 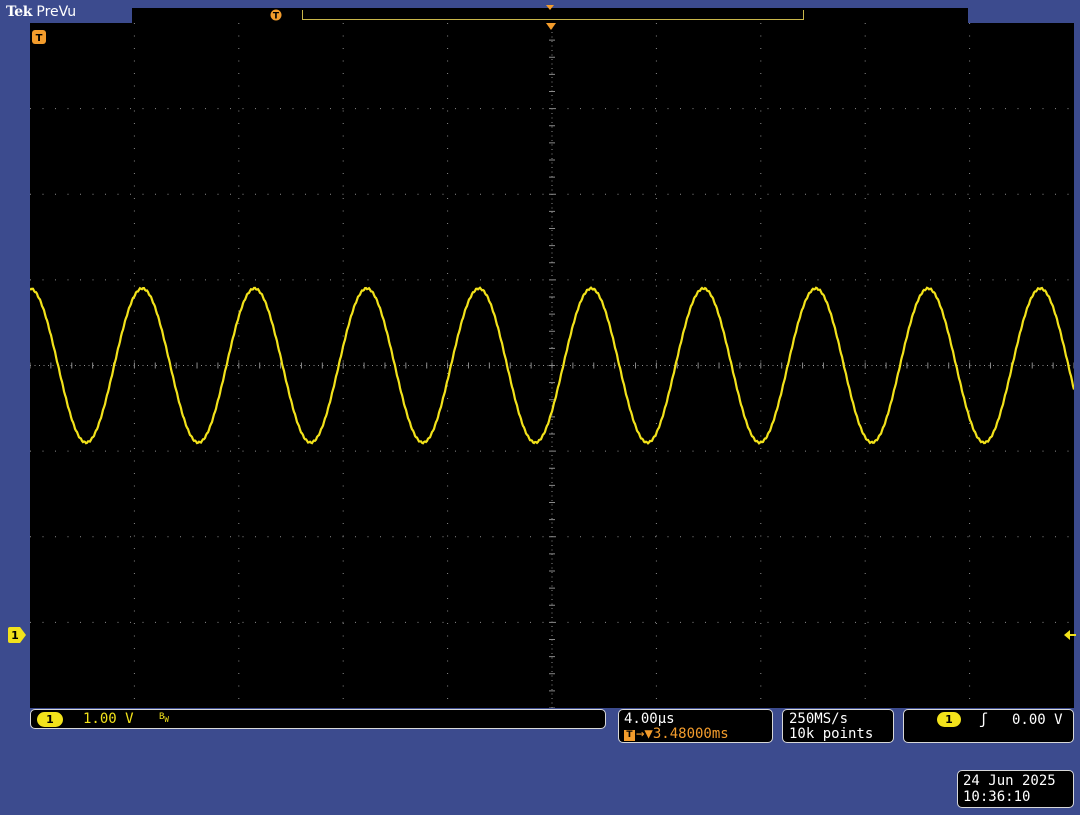 What do you see at coordinates (831, 734) in the screenshot?
I see `record-length: 10k points` at bounding box center [831, 734].